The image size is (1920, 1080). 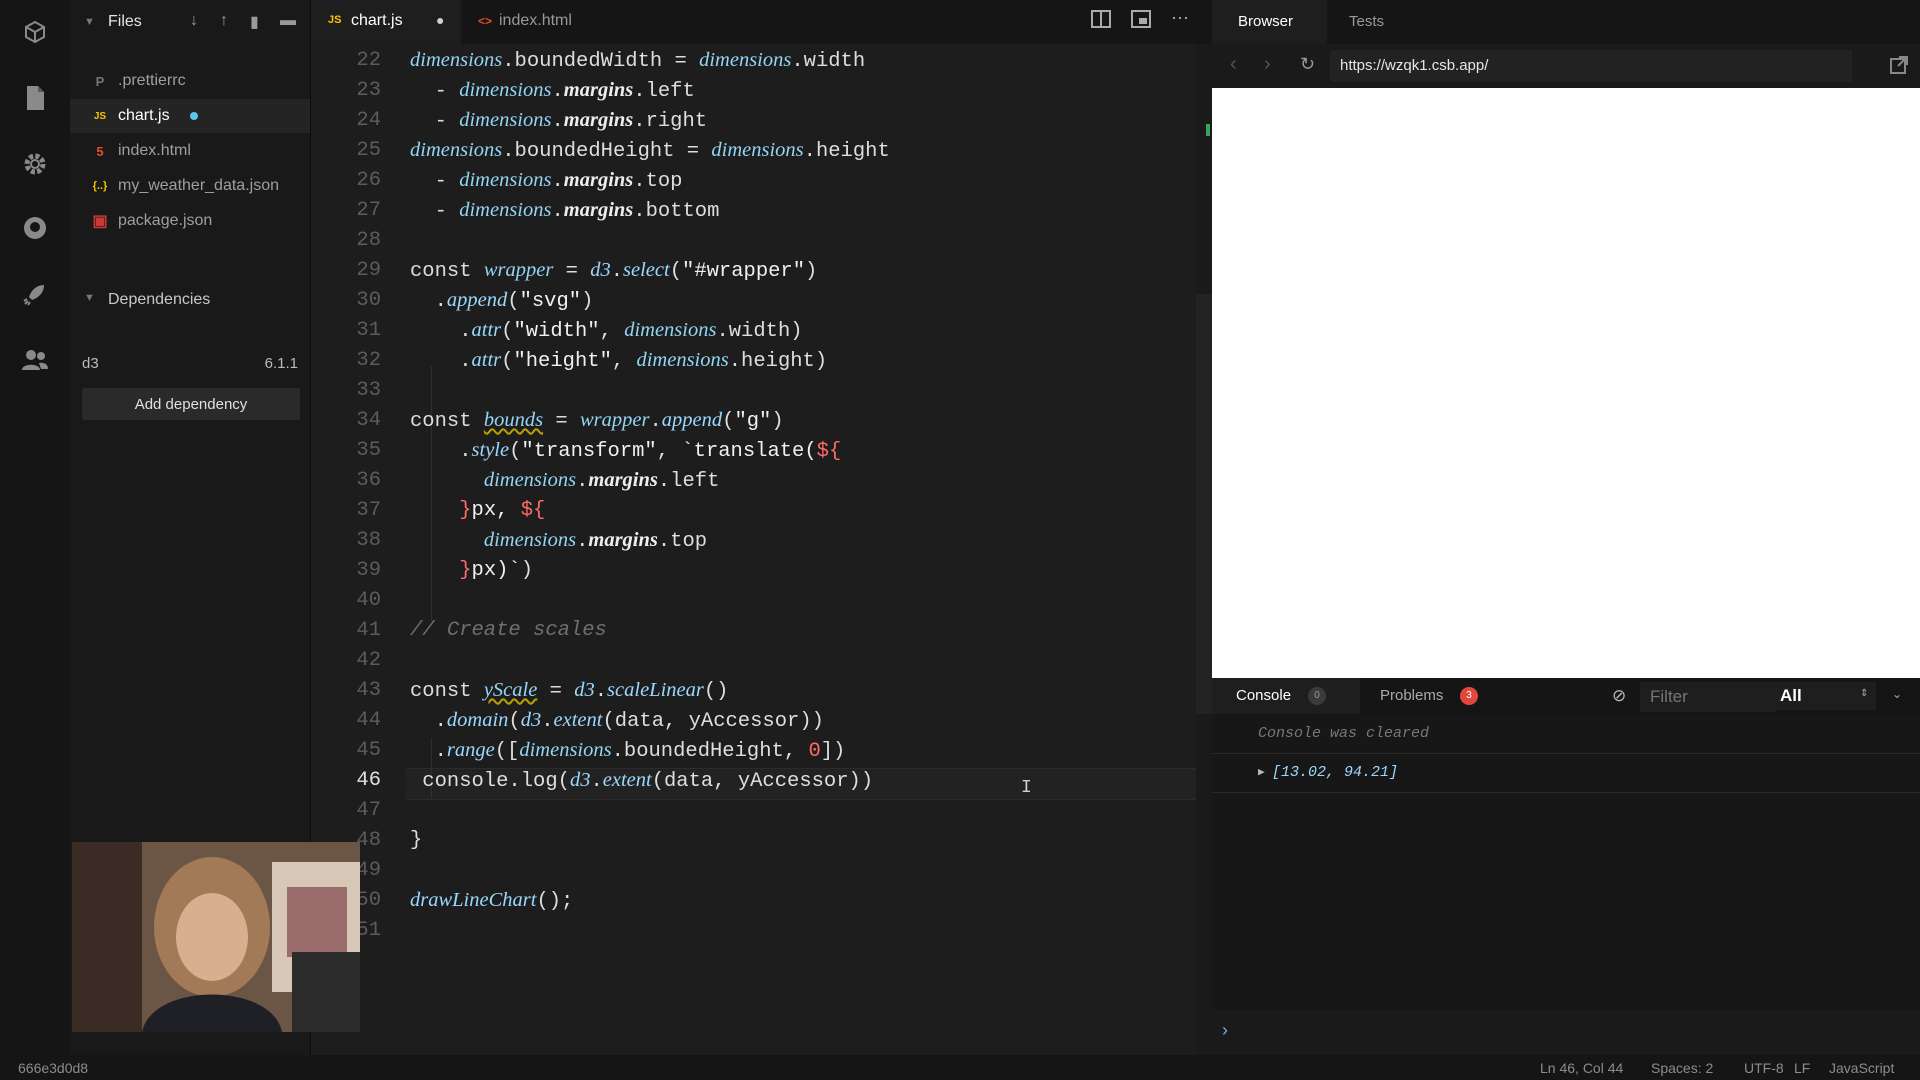 What do you see at coordinates (368, 750) in the screenshot?
I see `line-number: 45` at bounding box center [368, 750].